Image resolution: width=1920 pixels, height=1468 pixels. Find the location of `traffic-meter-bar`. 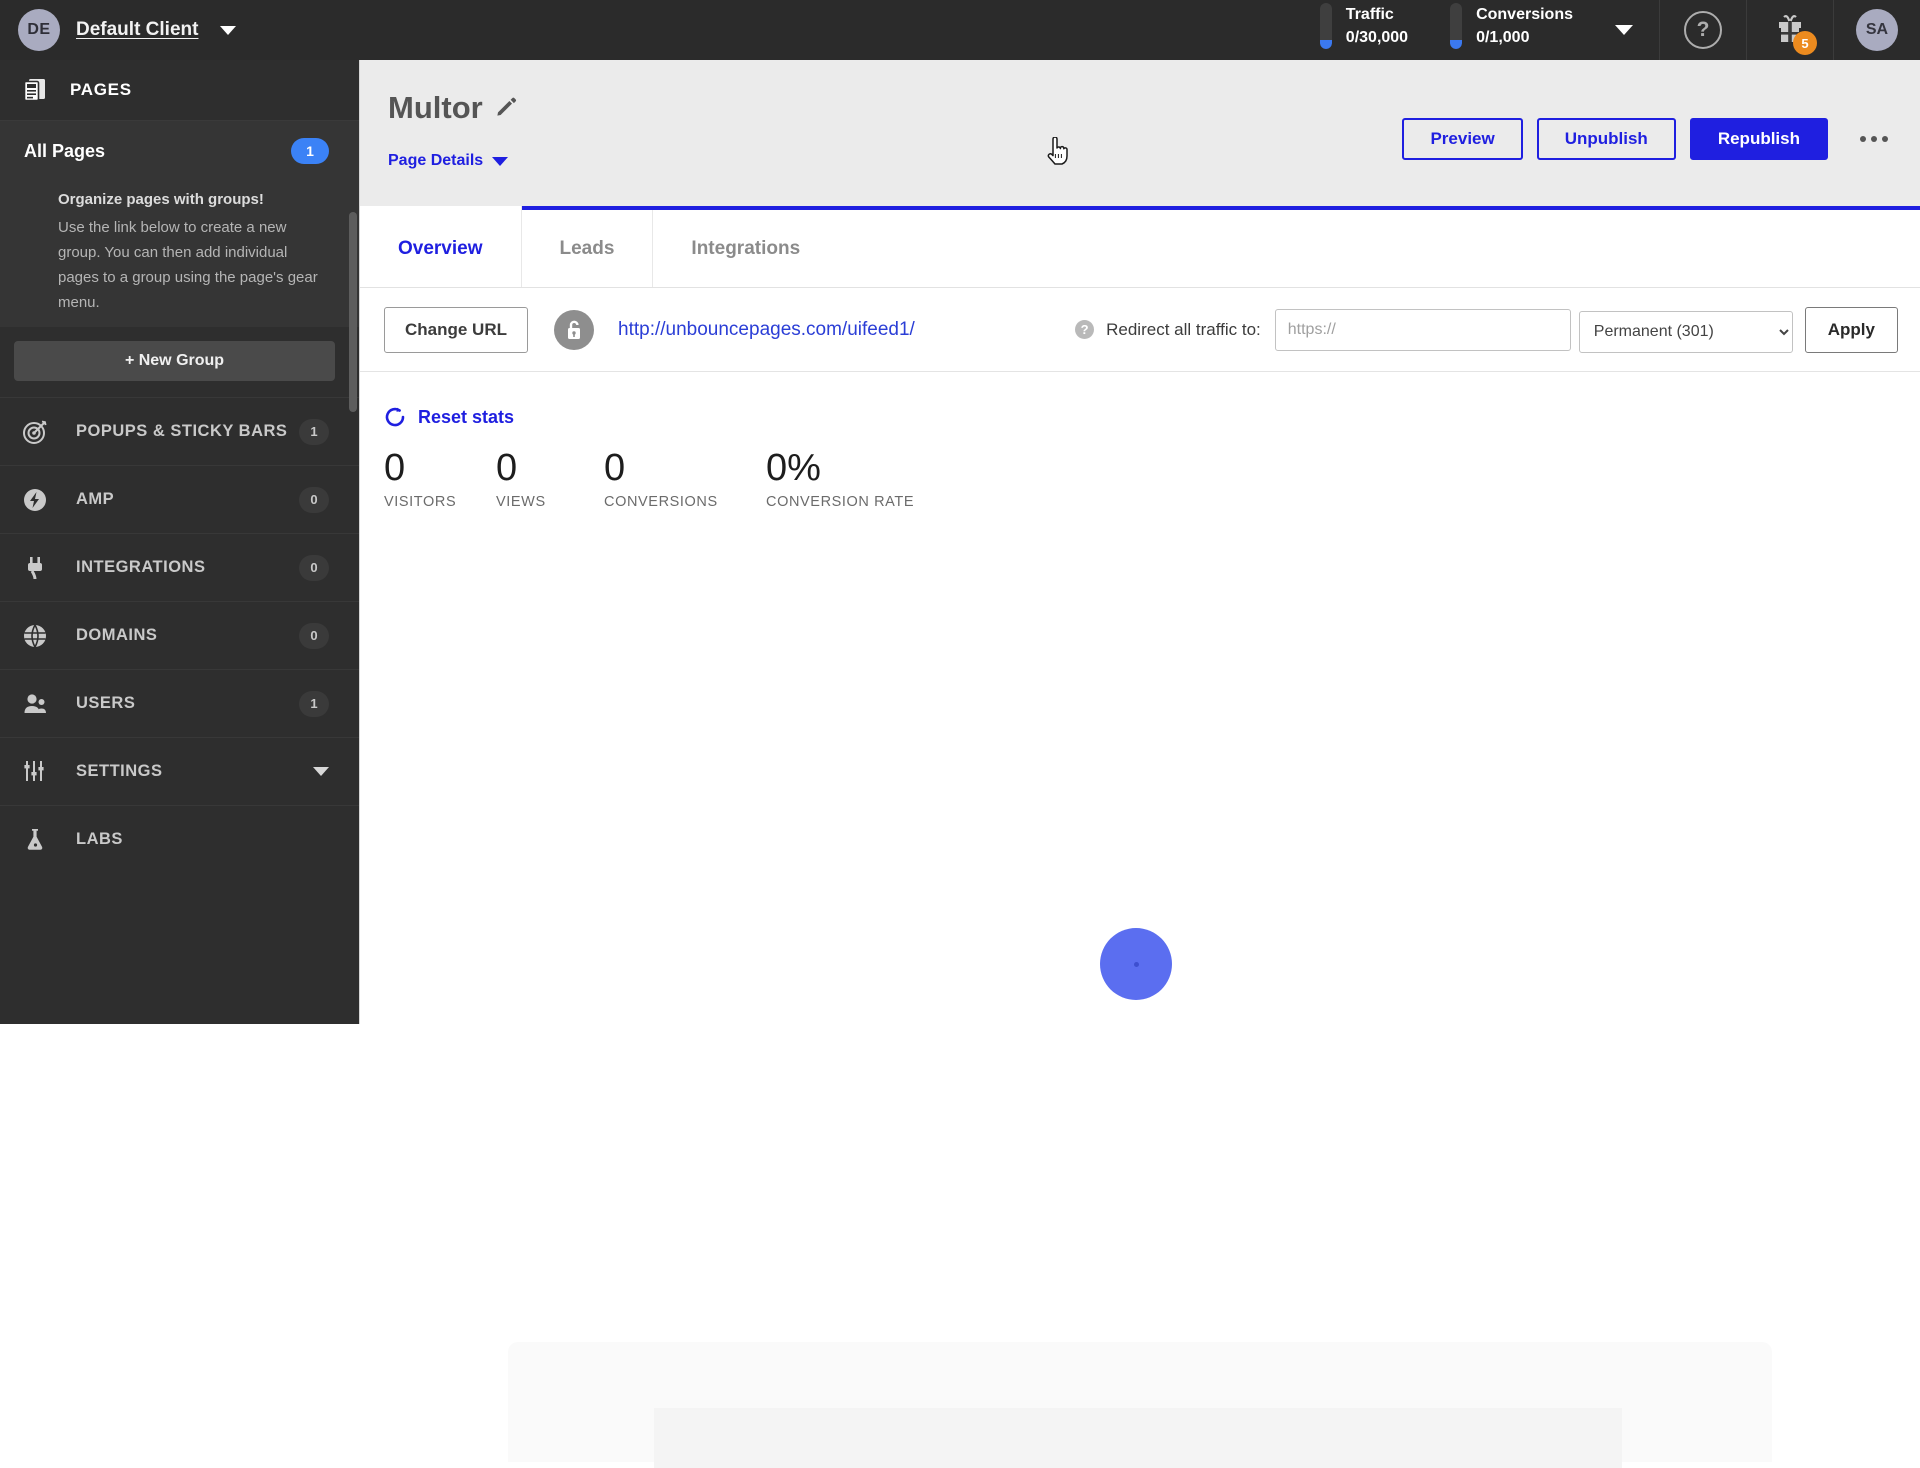

traffic-meter-bar is located at coordinates (1325, 26).